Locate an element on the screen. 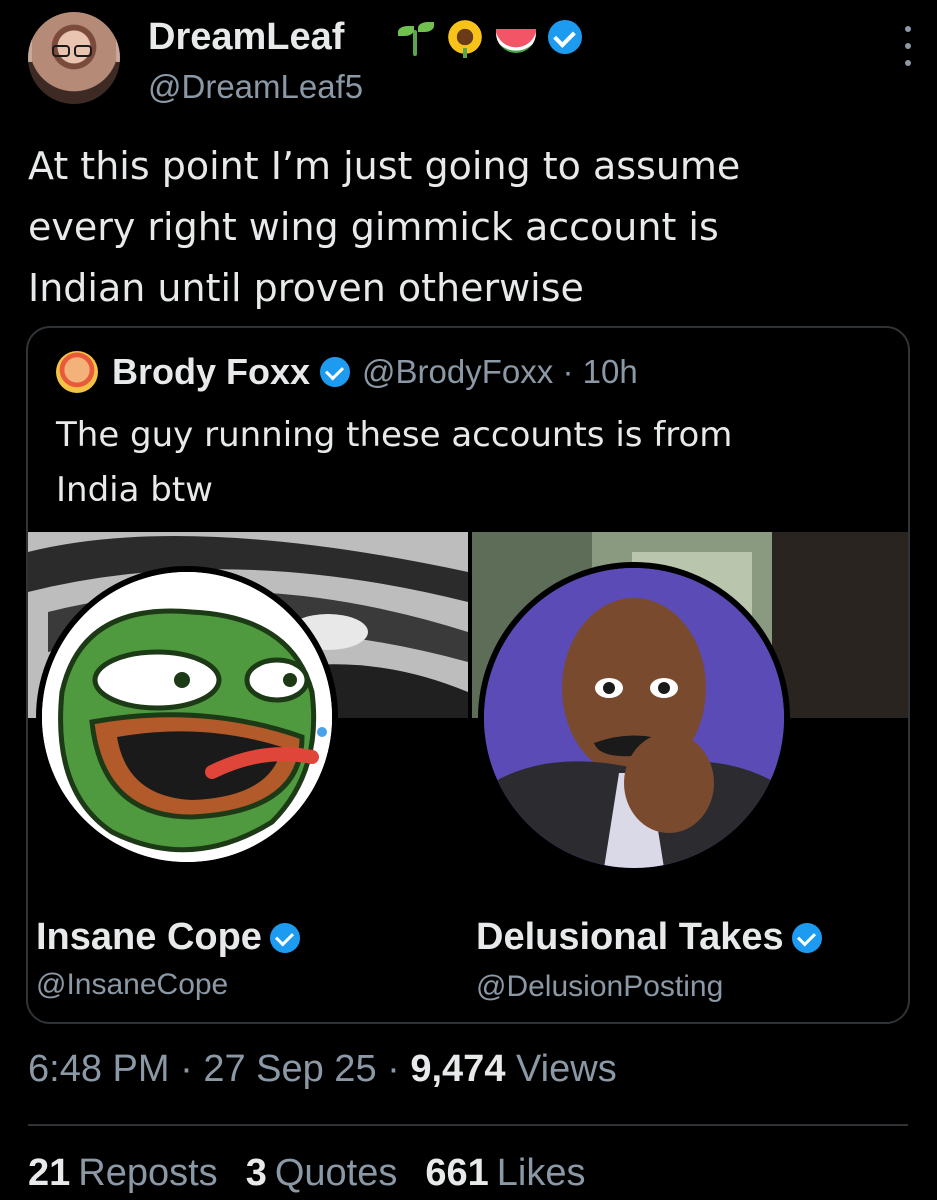 This screenshot has width=937, height=1200. quoted-text-line: The guy running these accounts is from is located at coordinates (394, 435).